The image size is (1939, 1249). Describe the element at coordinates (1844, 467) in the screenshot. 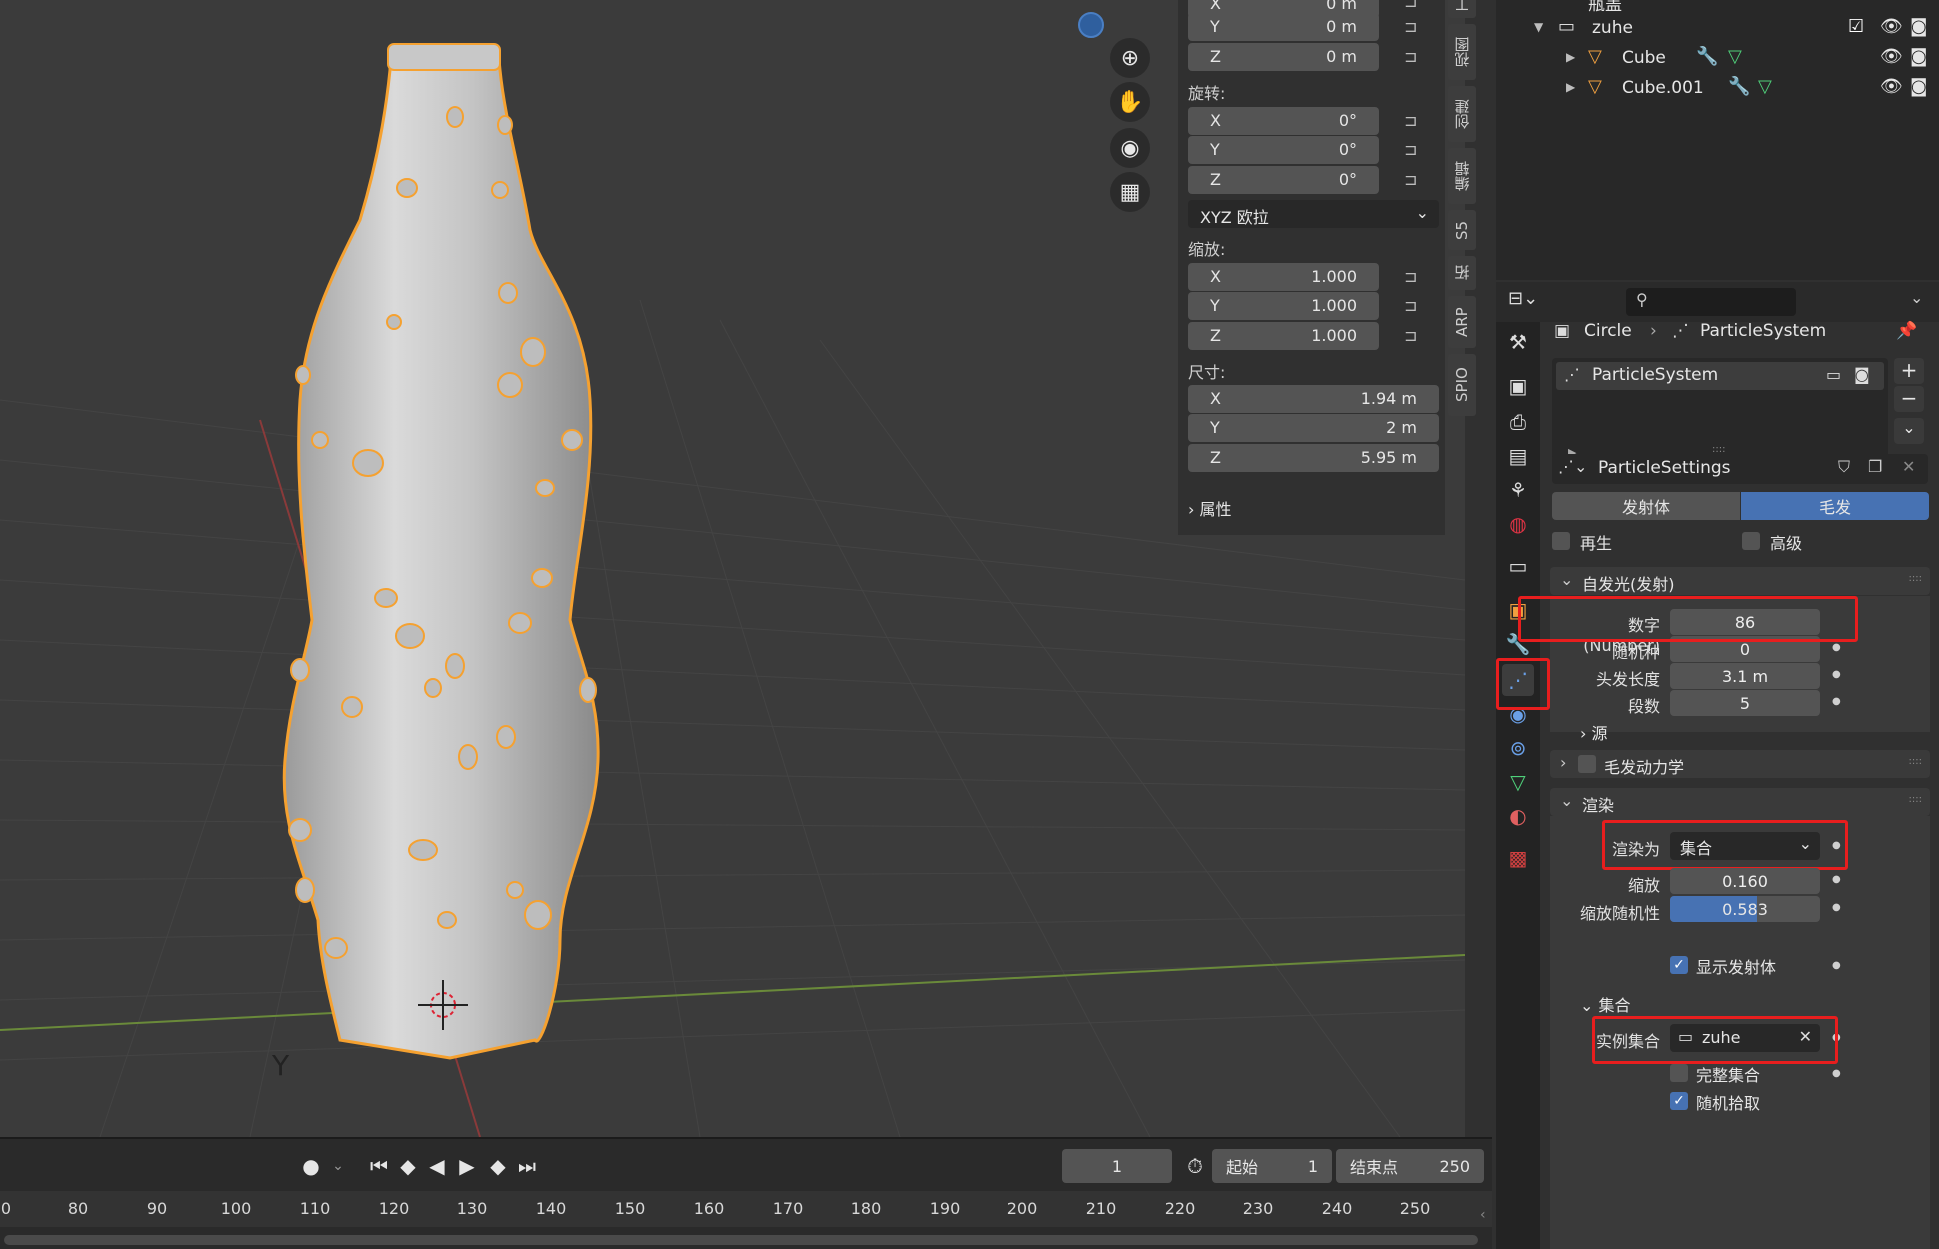

I see `shield-icon: ⛉` at that location.